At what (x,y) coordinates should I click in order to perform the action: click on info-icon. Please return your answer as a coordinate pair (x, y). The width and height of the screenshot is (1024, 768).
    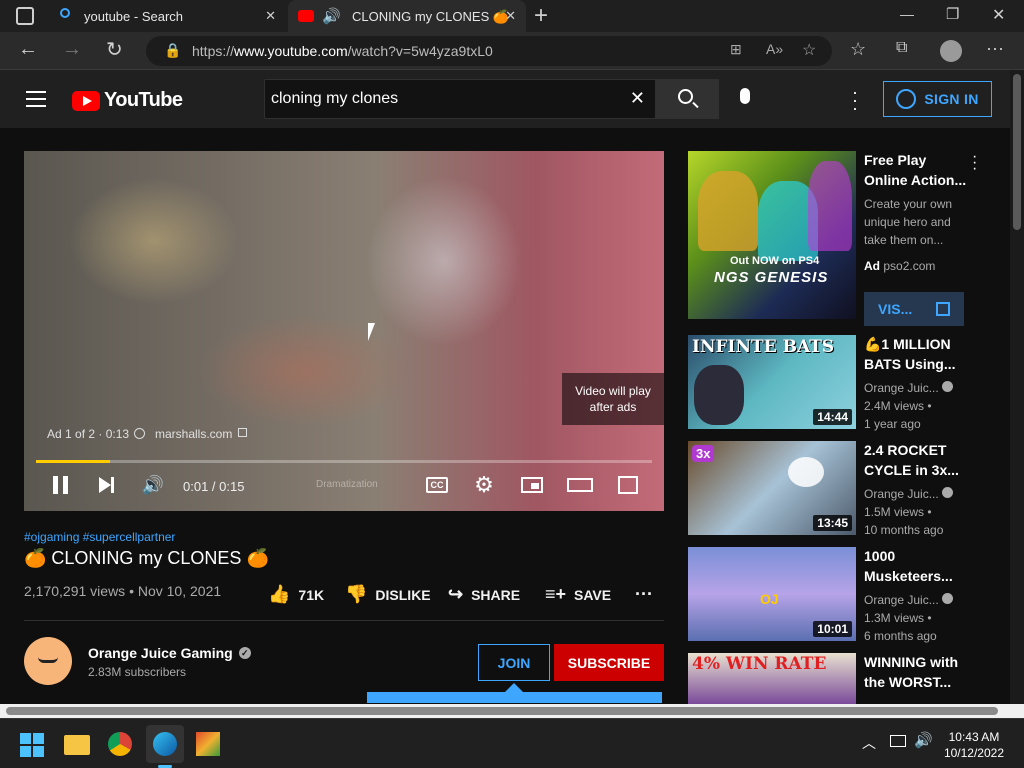
    Looking at the image, I should click on (139, 433).